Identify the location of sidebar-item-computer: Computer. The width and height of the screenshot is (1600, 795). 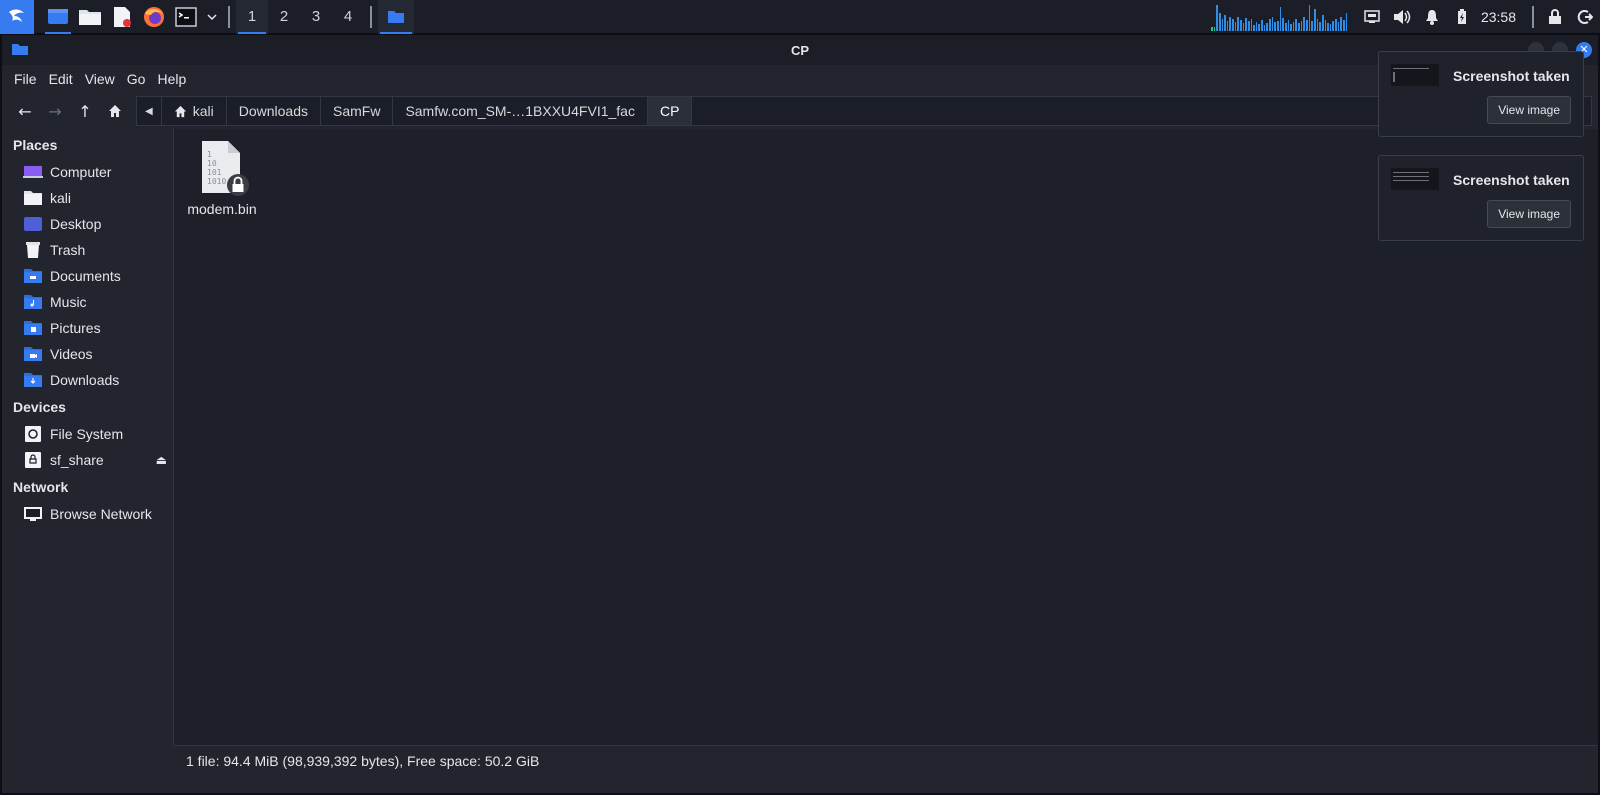
(87, 172).